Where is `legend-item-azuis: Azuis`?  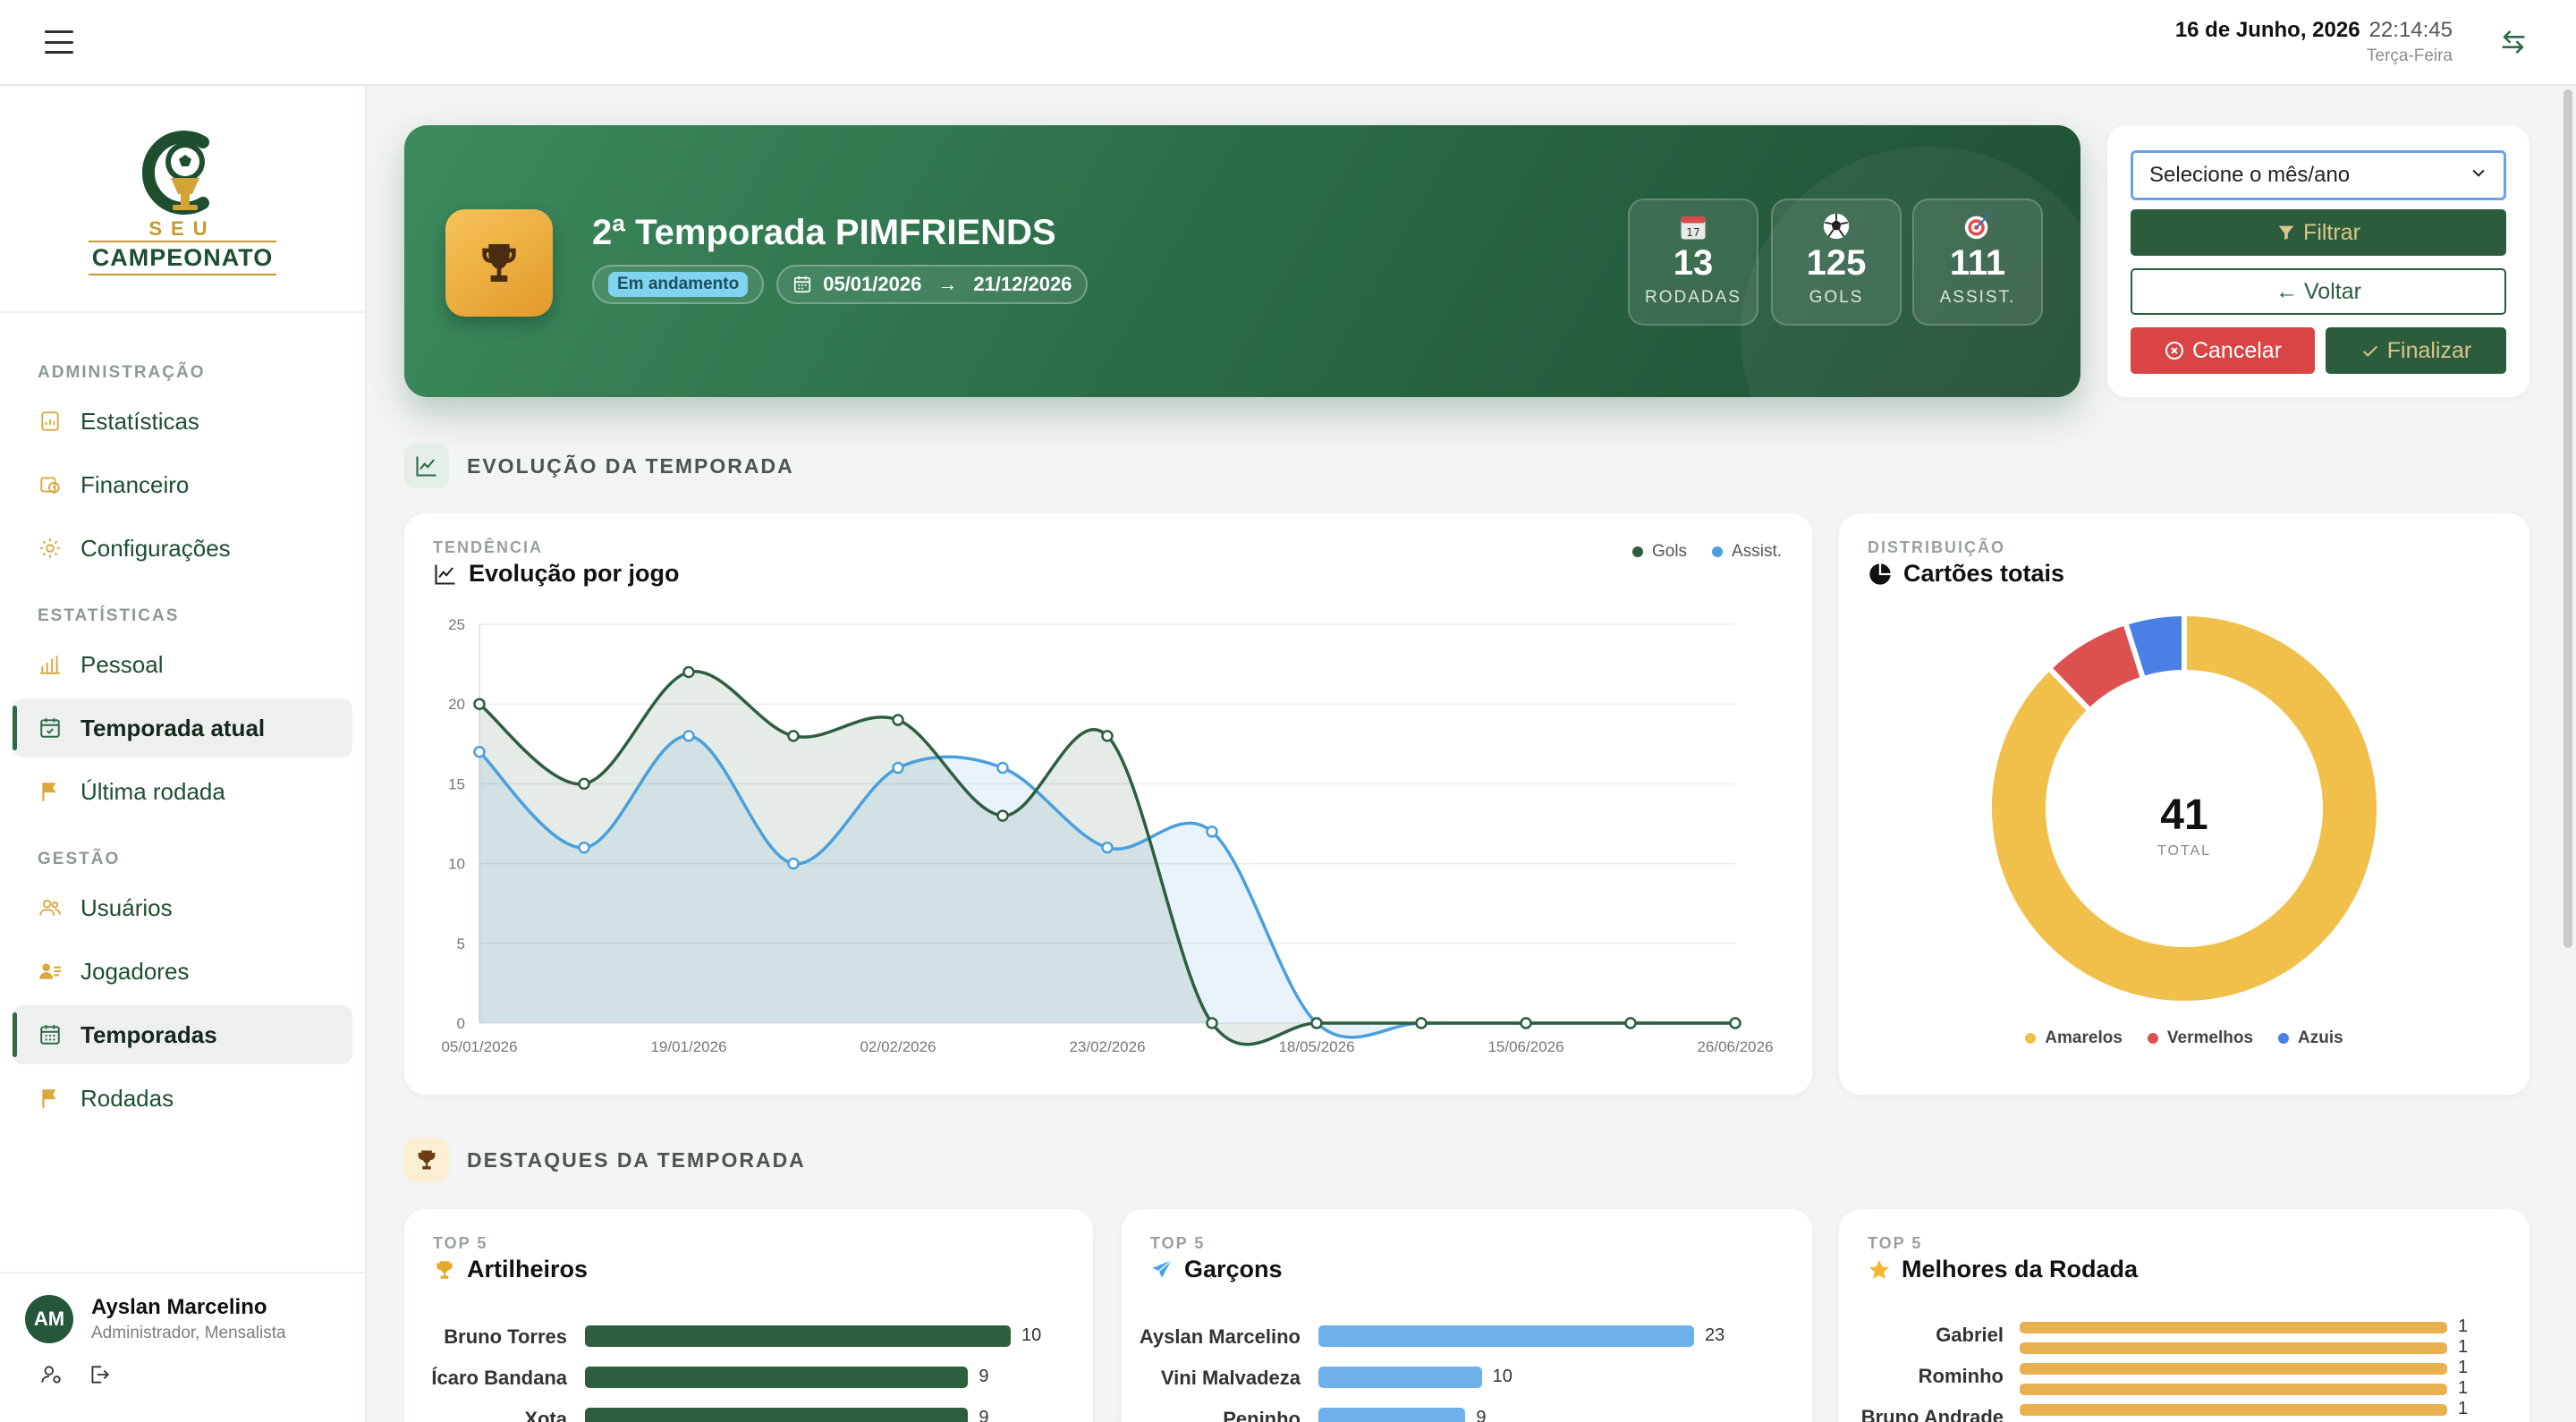
legend-item-azuis: Azuis is located at coordinates (2310, 1038).